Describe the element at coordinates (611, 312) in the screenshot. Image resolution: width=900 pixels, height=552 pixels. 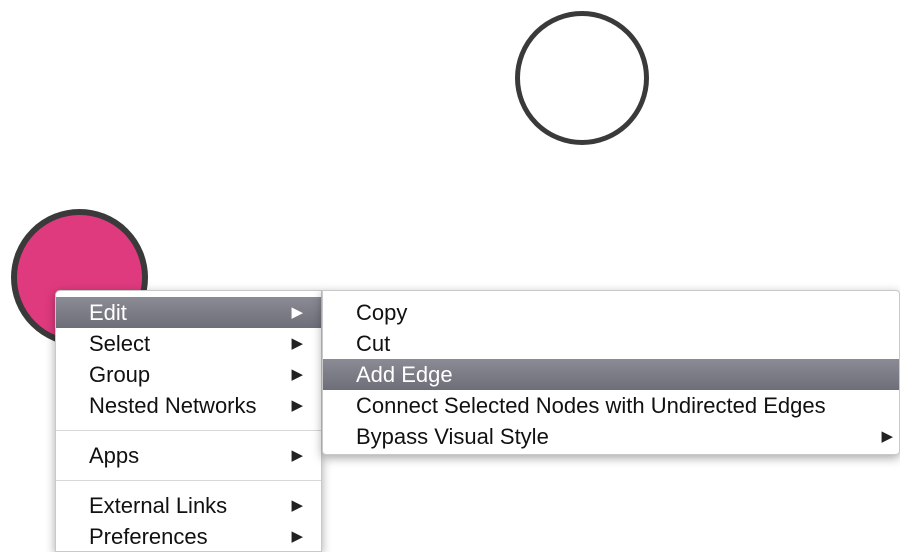
I see `submenu-item-copy: Copy` at that location.